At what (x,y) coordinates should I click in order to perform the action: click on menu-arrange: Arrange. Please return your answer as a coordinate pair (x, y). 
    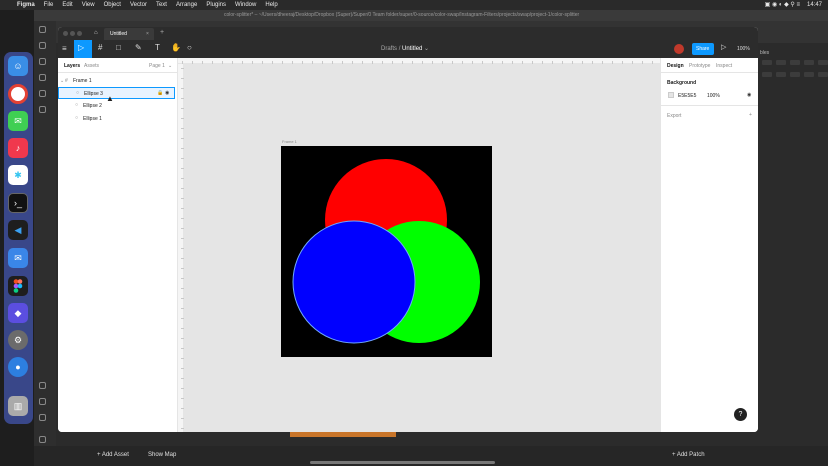
    Looking at the image, I should click on (186, 5).